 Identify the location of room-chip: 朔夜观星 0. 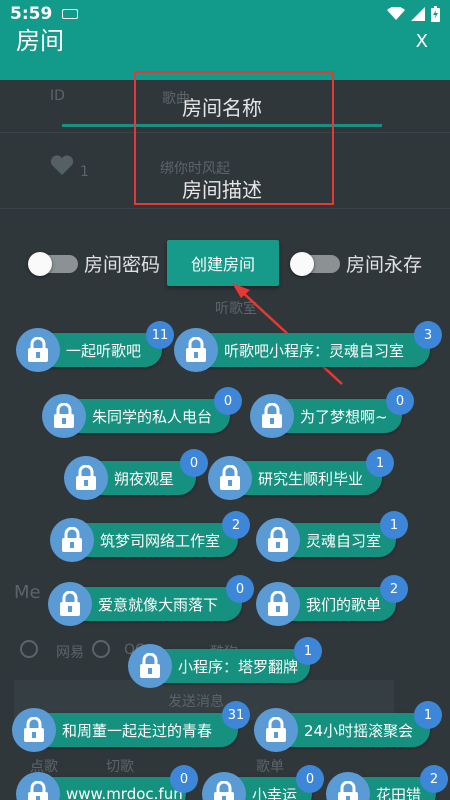
(136, 474).